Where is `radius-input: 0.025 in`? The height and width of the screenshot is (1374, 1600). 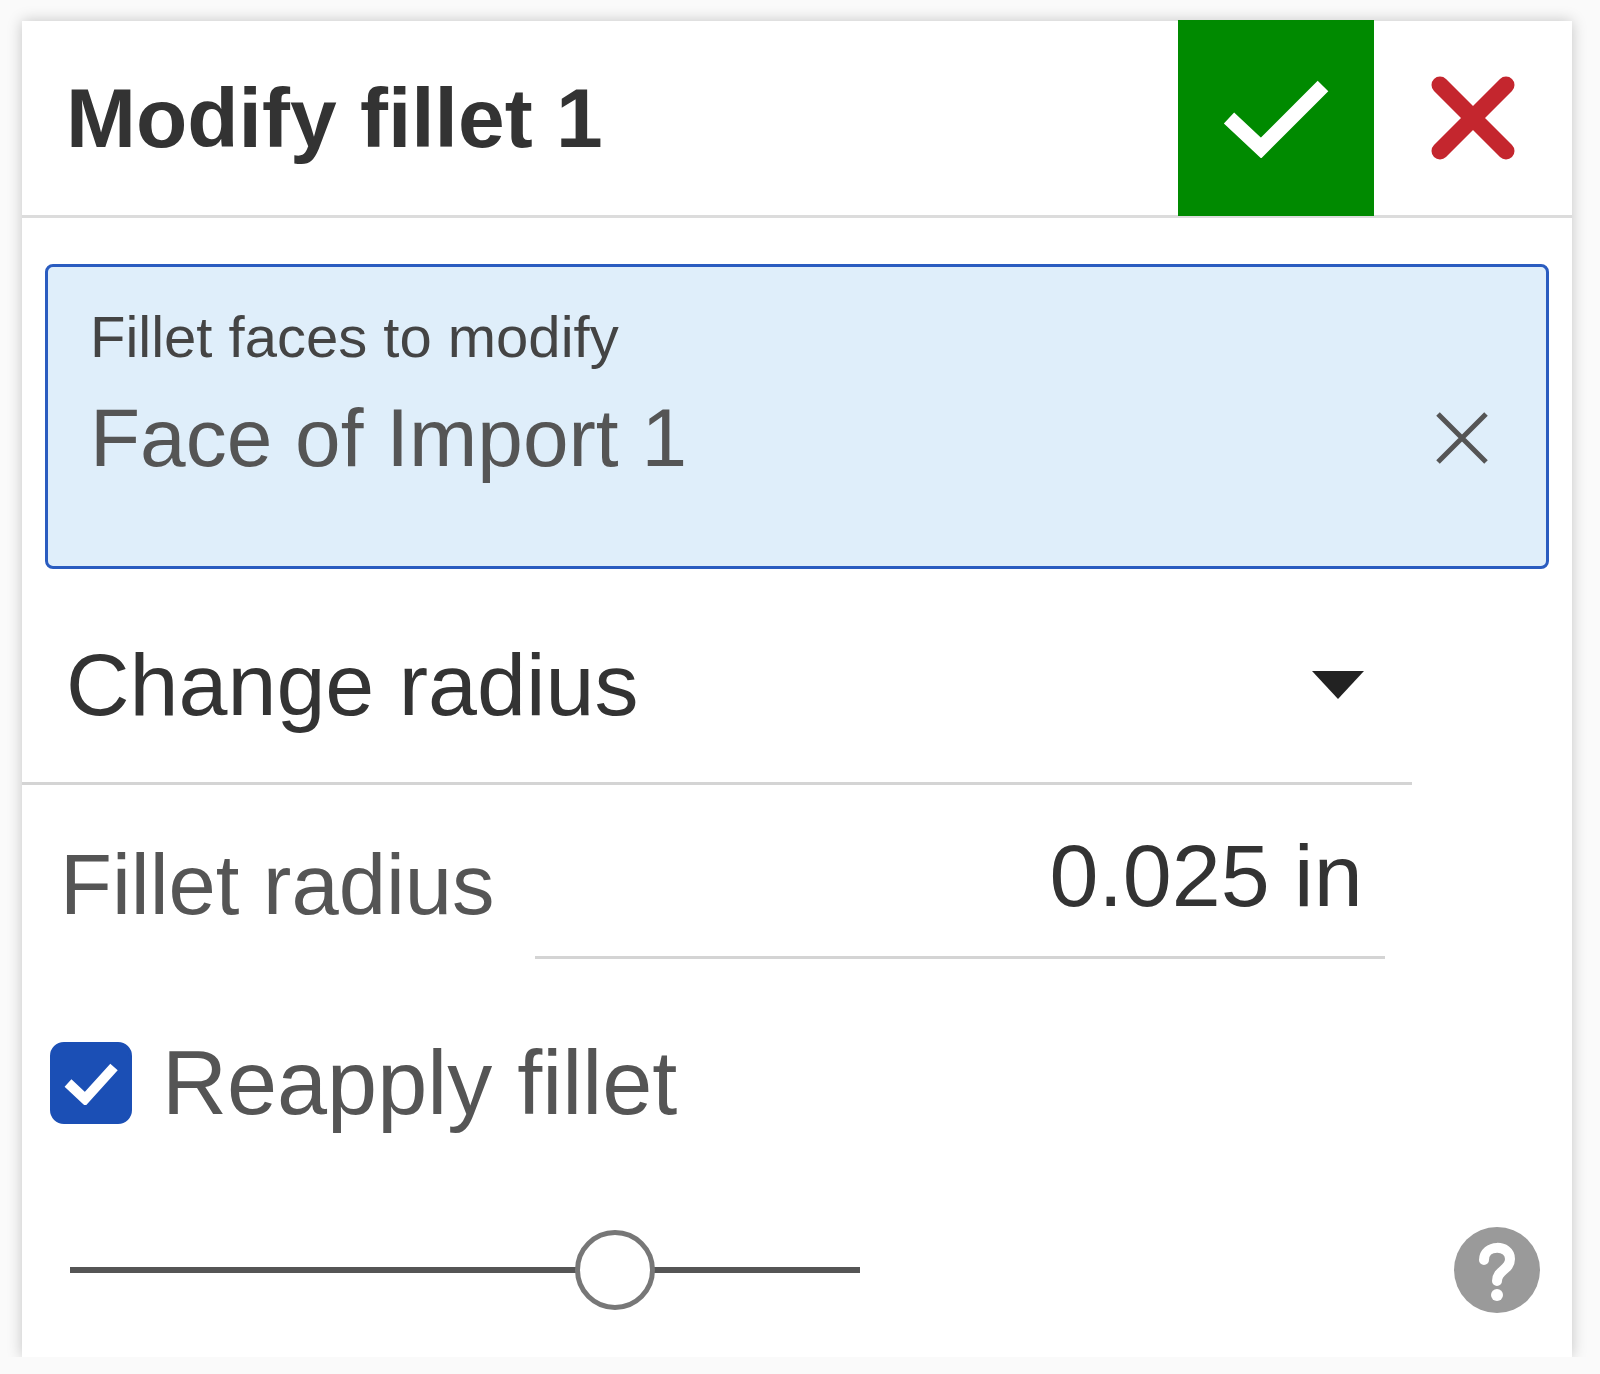
radius-input: 0.025 in is located at coordinates (959, 884).